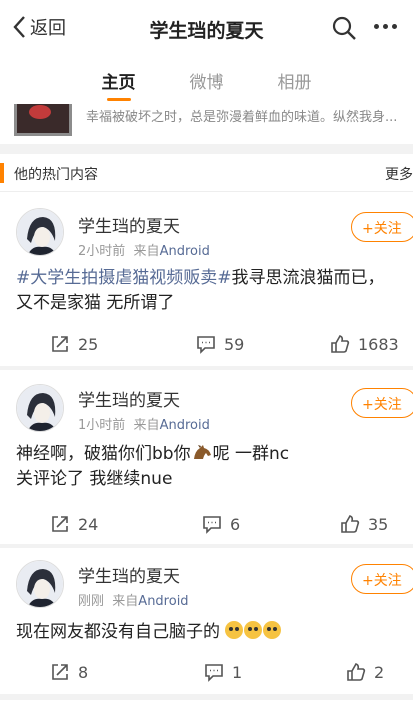  What do you see at coordinates (206, 173) in the screenshot?
I see `hot-content-header: 他的热门内容 更多` at bounding box center [206, 173].